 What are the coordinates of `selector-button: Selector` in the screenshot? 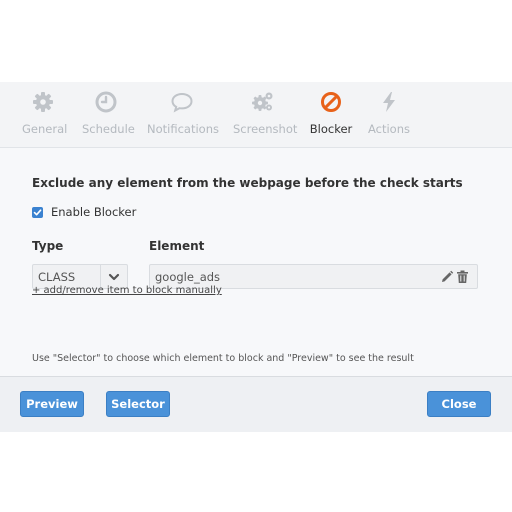 It's located at (138, 404).